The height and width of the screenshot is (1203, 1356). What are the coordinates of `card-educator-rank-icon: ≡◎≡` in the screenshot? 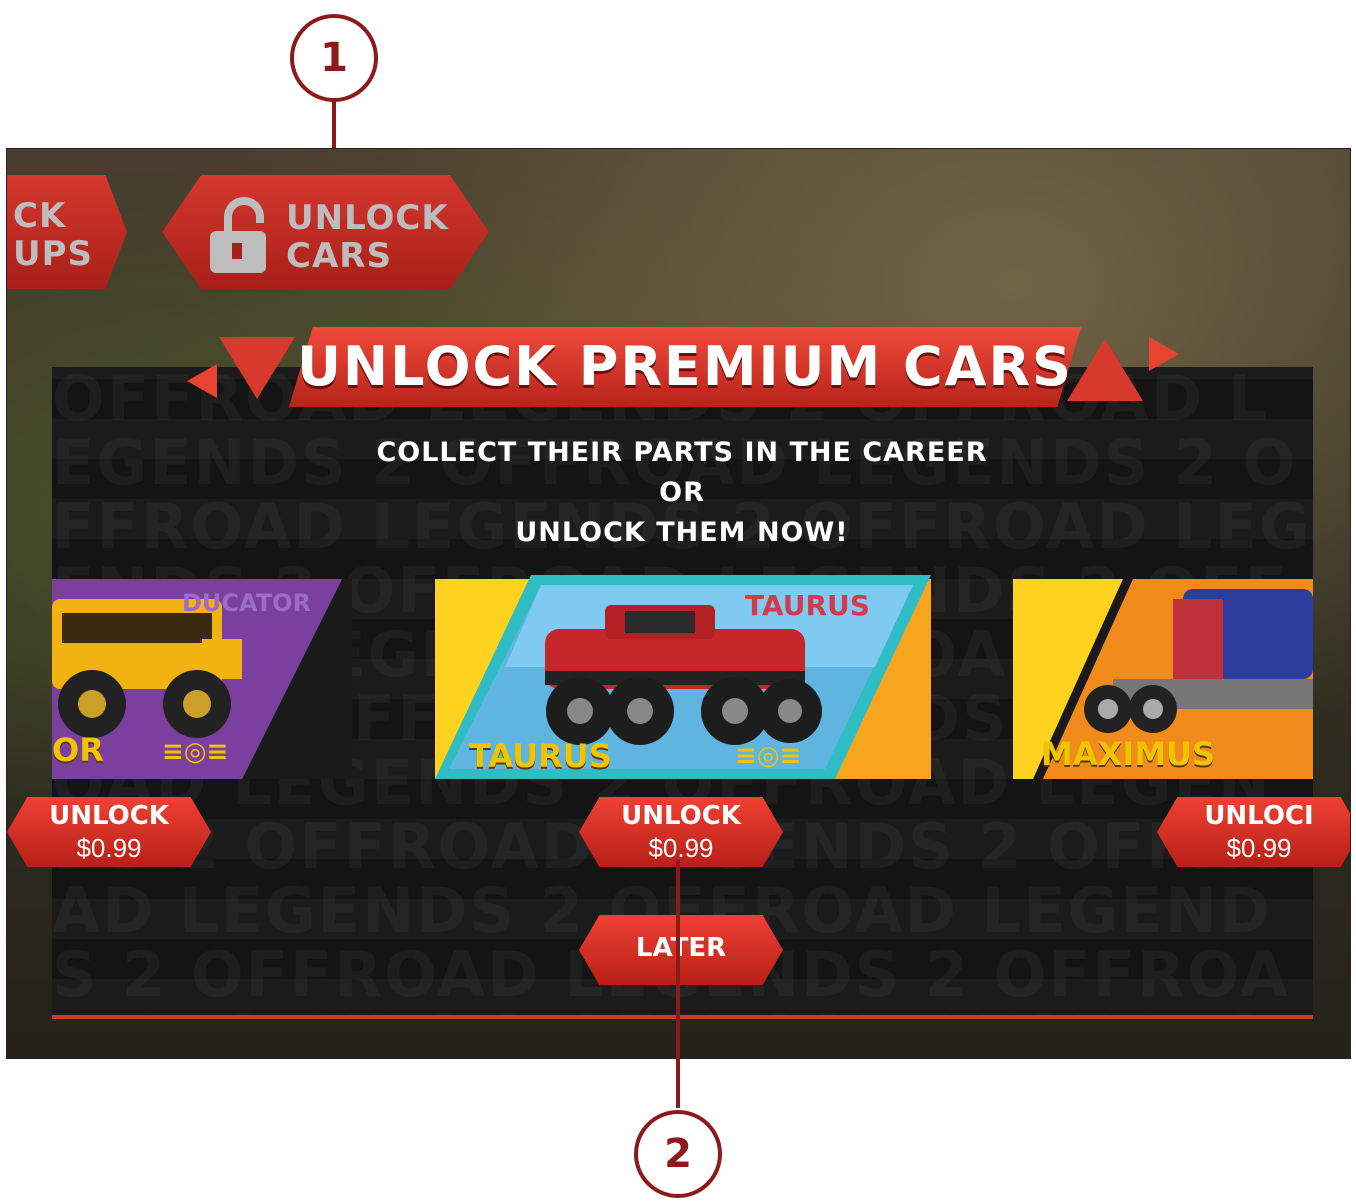 It's located at (195, 752).